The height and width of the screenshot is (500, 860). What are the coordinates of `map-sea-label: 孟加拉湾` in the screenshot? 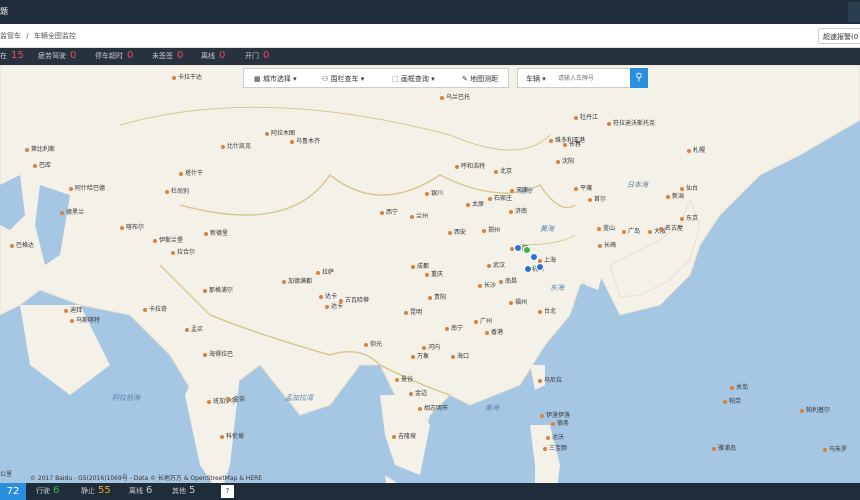 It's located at (299, 398).